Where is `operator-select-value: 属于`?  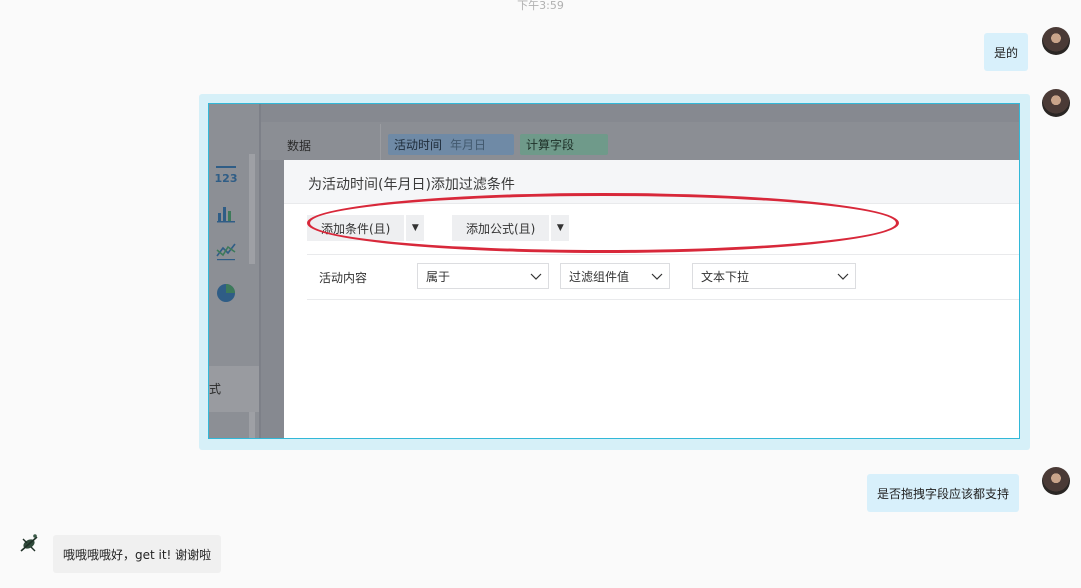 operator-select-value: 属于 is located at coordinates (438, 276).